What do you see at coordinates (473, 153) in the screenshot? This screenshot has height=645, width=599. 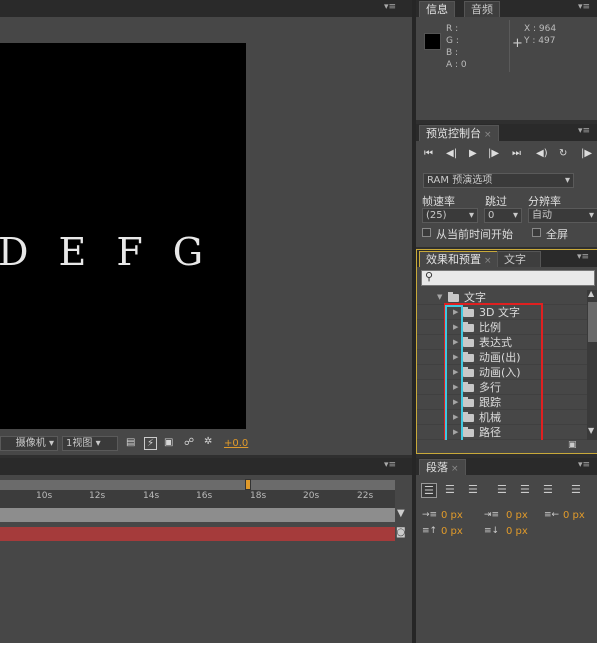 I see `play-icon: ▶` at bounding box center [473, 153].